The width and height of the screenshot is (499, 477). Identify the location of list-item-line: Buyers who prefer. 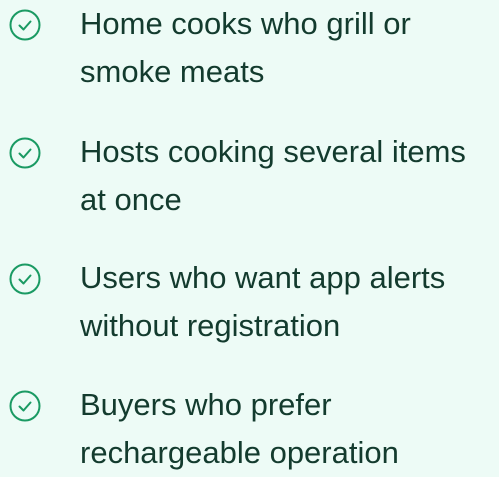
(206, 404).